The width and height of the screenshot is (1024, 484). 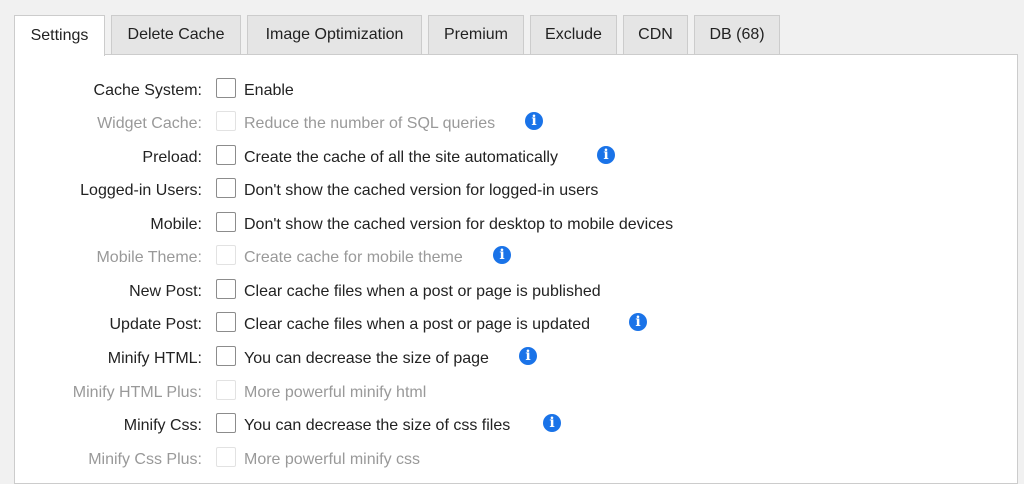 What do you see at coordinates (370, 123) in the screenshot?
I see `setting-description: Reduce the number of SQL queries` at bounding box center [370, 123].